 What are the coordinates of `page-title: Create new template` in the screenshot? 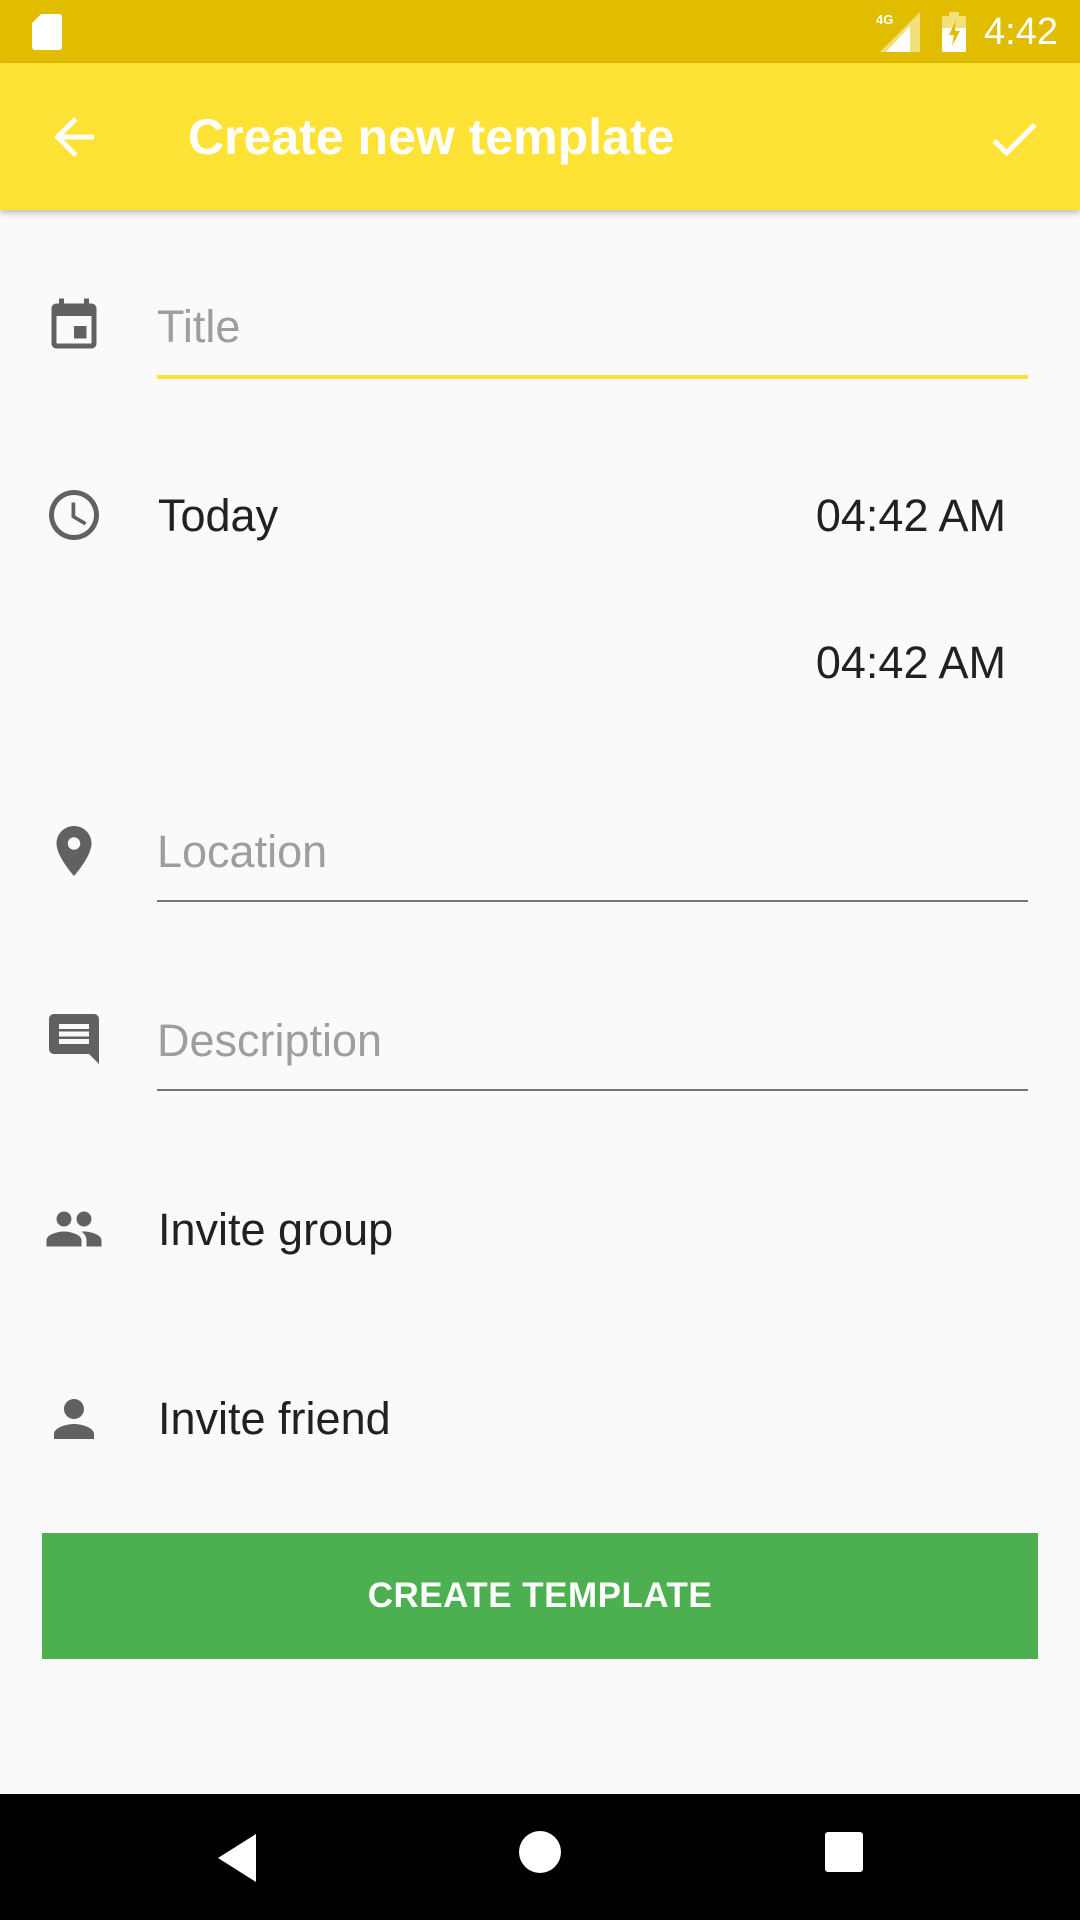 It's located at (431, 137).